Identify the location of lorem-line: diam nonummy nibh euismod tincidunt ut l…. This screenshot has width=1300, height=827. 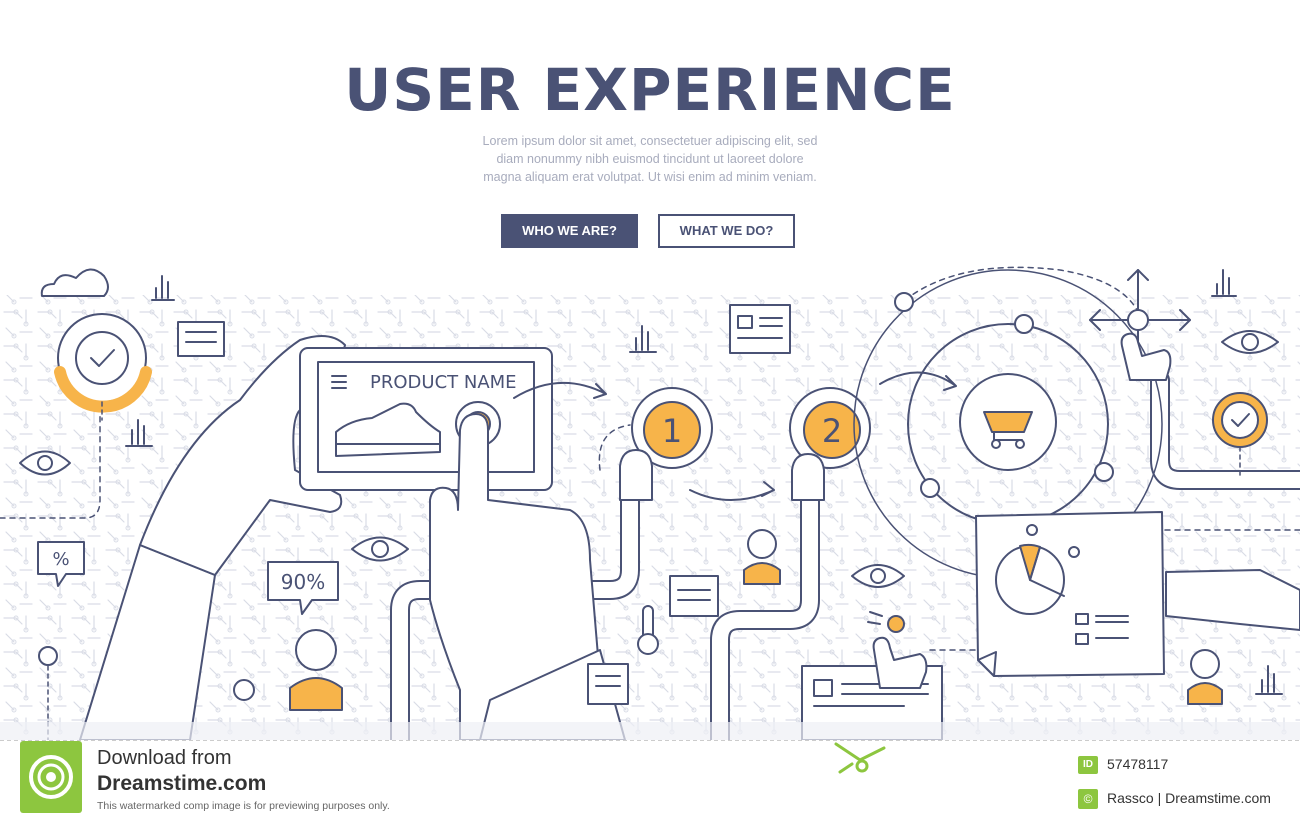
(650, 159).